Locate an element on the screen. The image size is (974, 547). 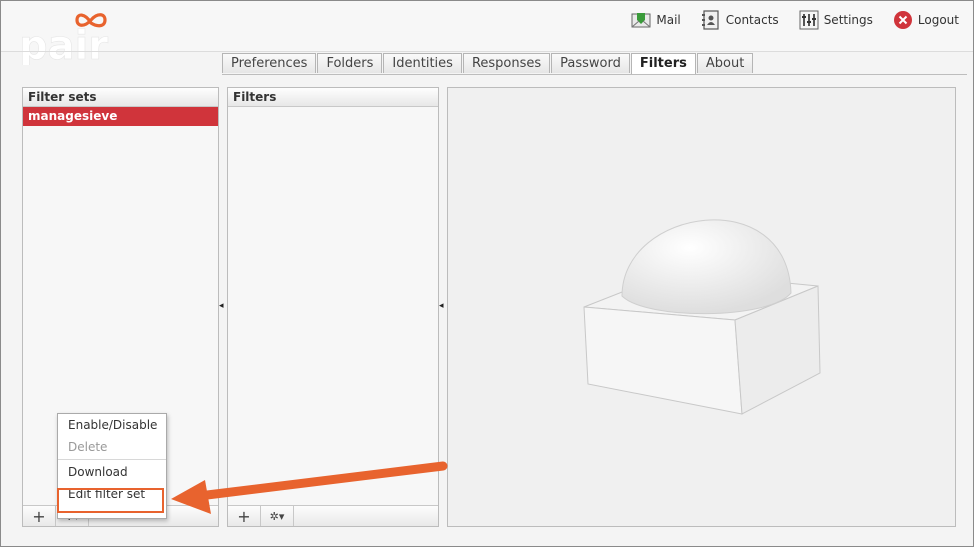
filters-title: Filters is located at coordinates (333, 97).